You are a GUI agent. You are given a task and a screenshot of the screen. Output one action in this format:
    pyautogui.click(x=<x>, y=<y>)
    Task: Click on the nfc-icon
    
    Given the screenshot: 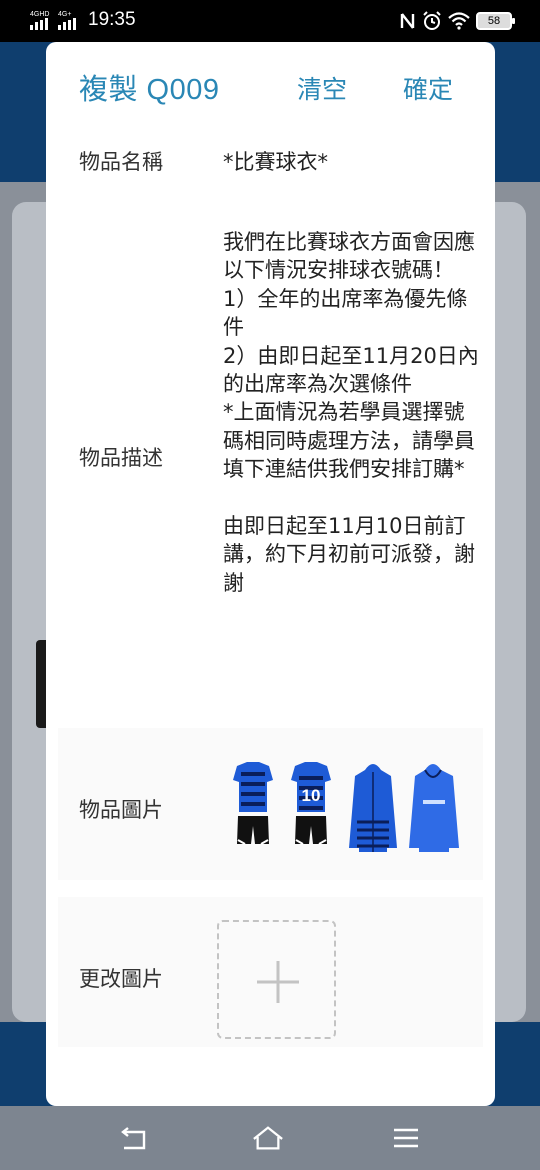 What is the action you would take?
    pyautogui.click(x=407, y=21)
    